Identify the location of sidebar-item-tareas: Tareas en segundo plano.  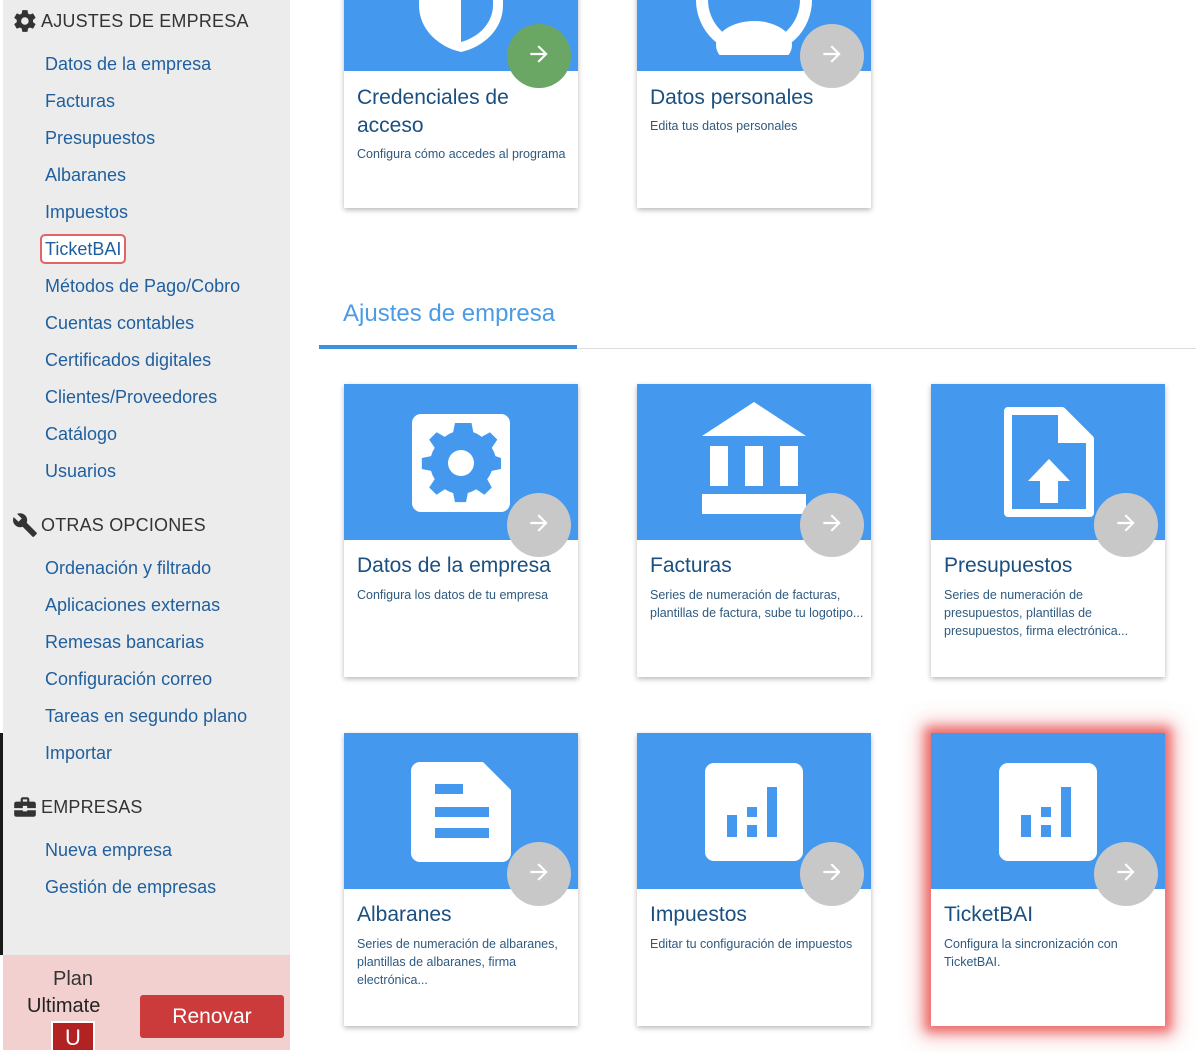
(146, 716).